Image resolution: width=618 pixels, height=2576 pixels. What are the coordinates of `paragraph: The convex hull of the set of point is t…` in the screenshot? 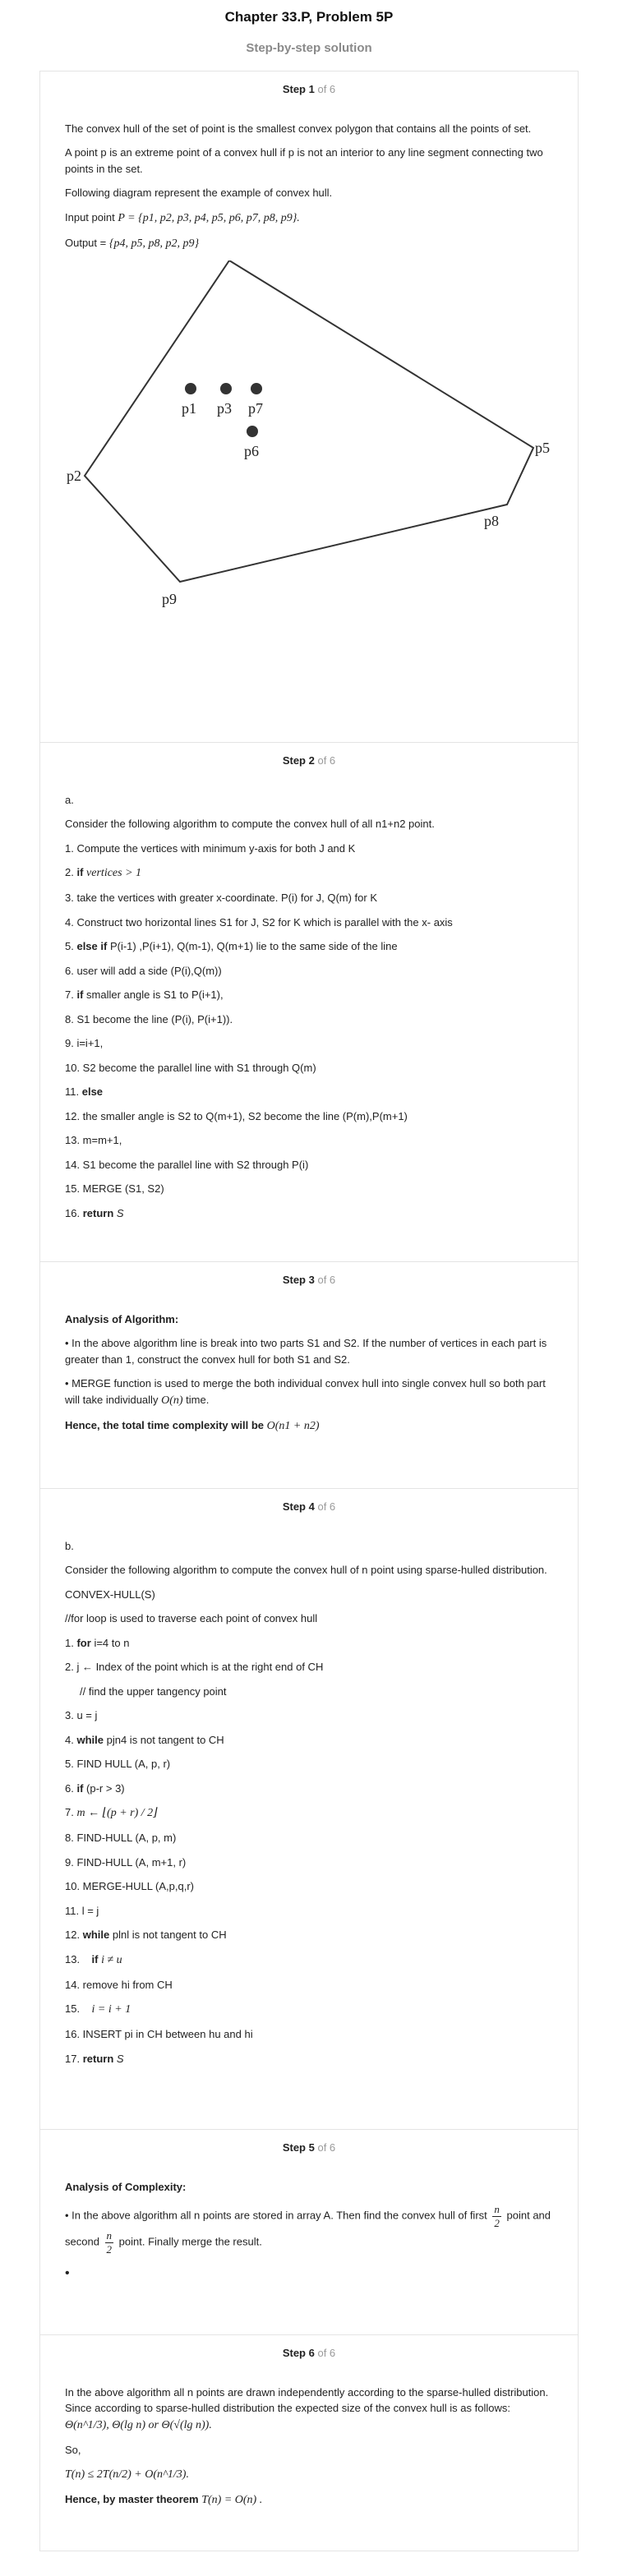 It's located at (298, 128).